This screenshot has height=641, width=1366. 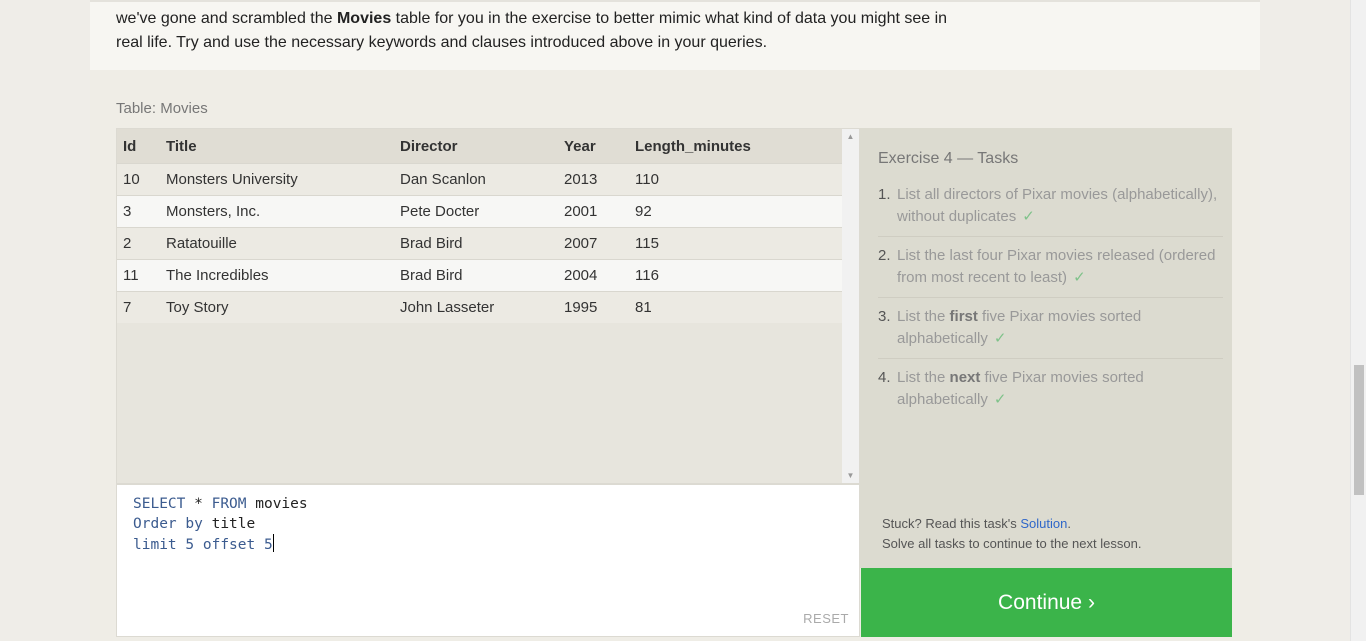 I want to click on table-row: 2 Ratatouille Brad Bird 2007 115, so click(x=480, y=243).